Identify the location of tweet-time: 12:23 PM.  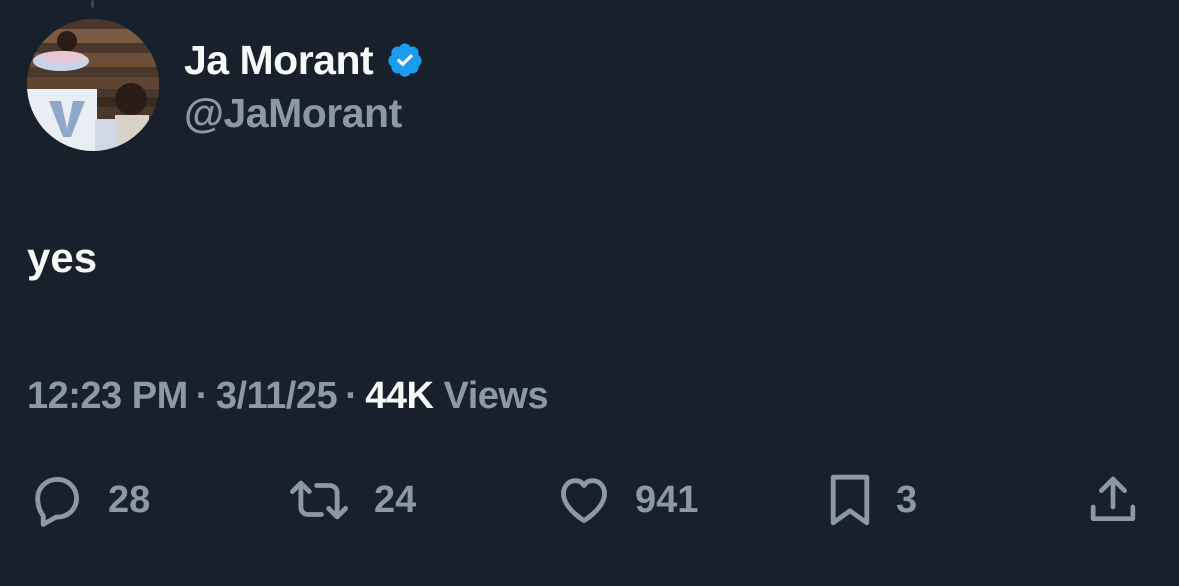
(107, 396).